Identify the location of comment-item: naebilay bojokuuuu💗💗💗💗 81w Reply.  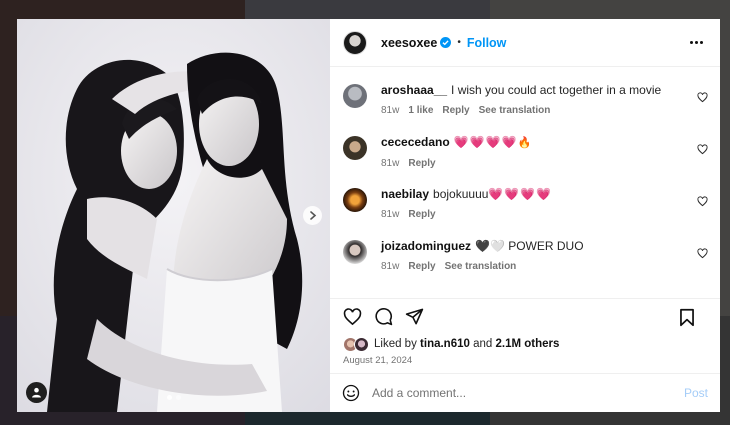
(525, 203).